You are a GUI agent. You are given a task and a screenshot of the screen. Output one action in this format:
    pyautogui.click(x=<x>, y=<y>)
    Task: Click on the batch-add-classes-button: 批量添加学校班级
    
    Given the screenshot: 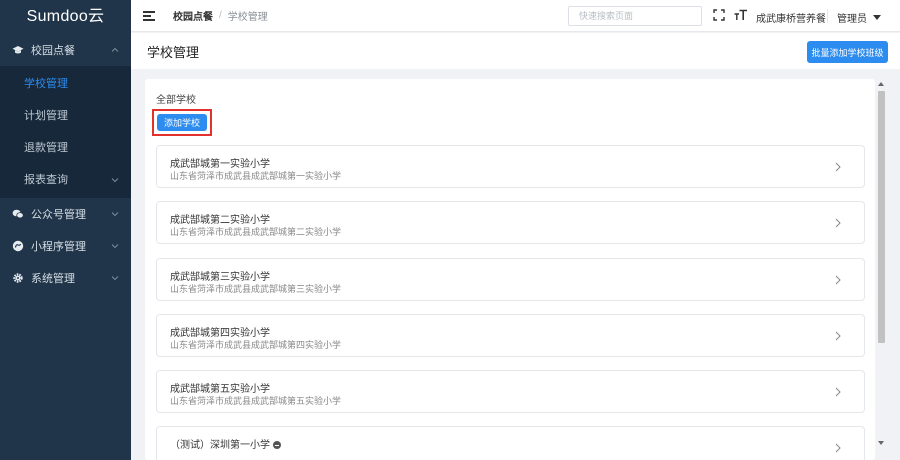 What is the action you would take?
    pyautogui.click(x=847, y=52)
    